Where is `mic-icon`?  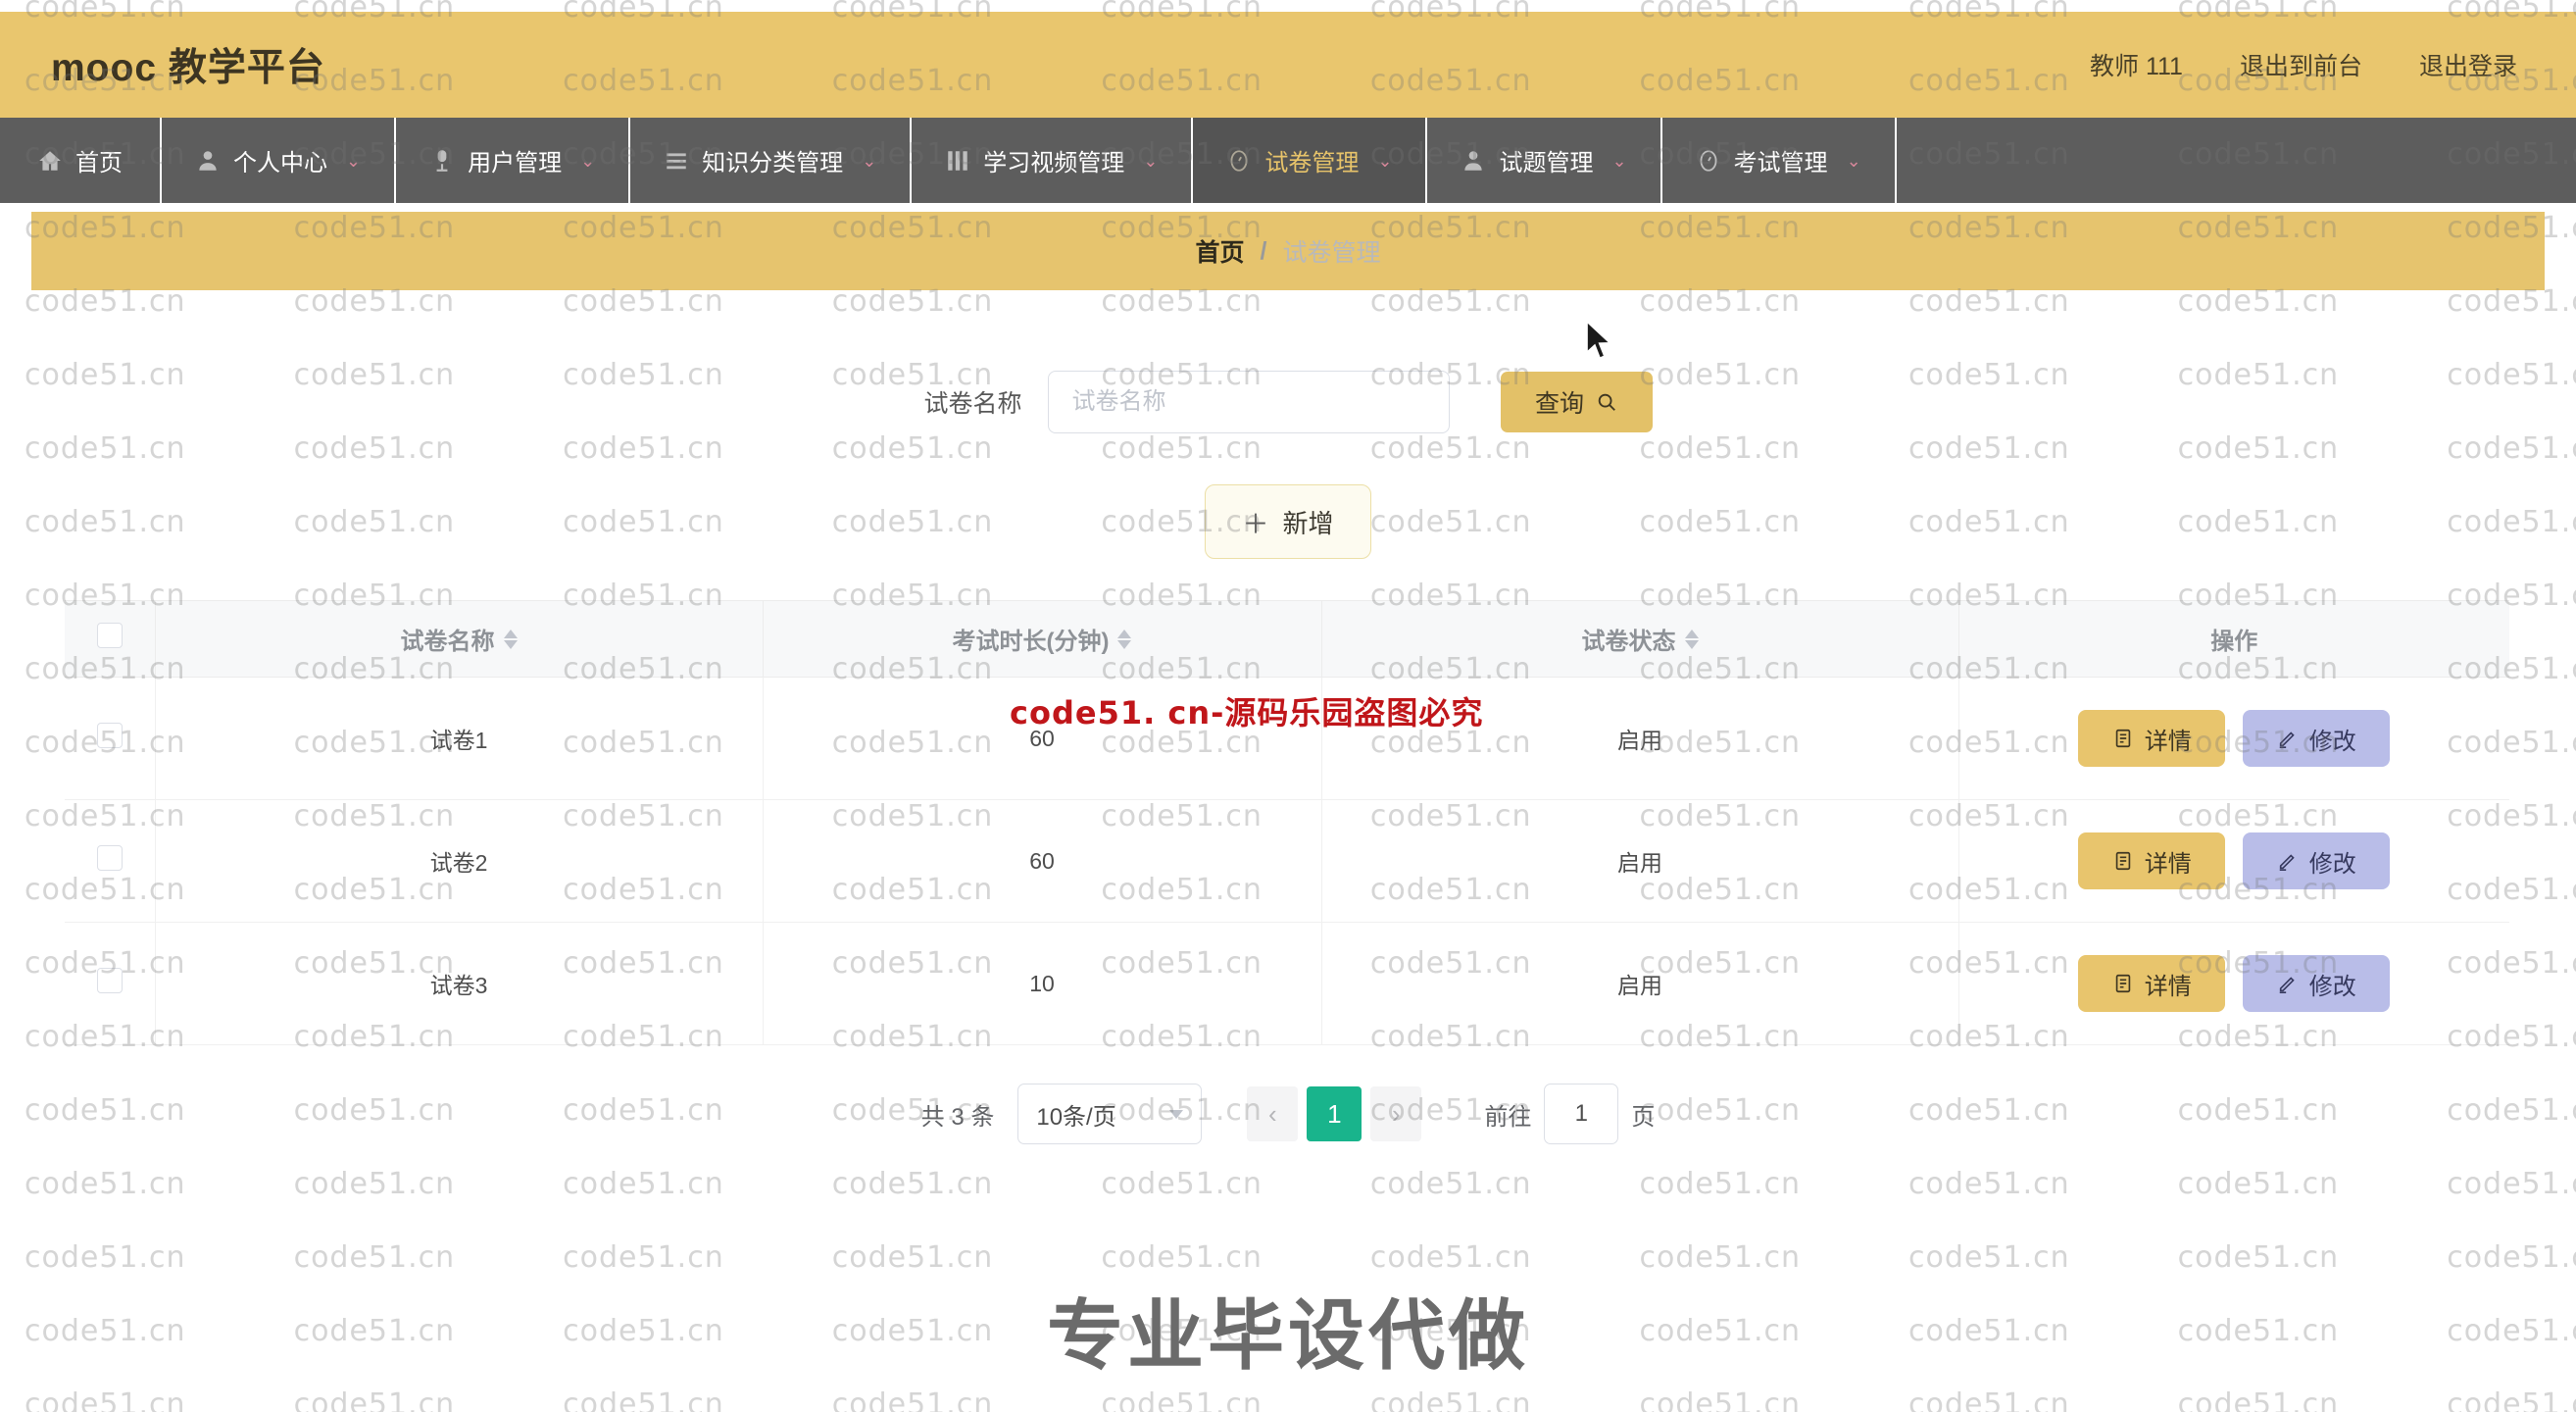 mic-icon is located at coordinates (442, 161).